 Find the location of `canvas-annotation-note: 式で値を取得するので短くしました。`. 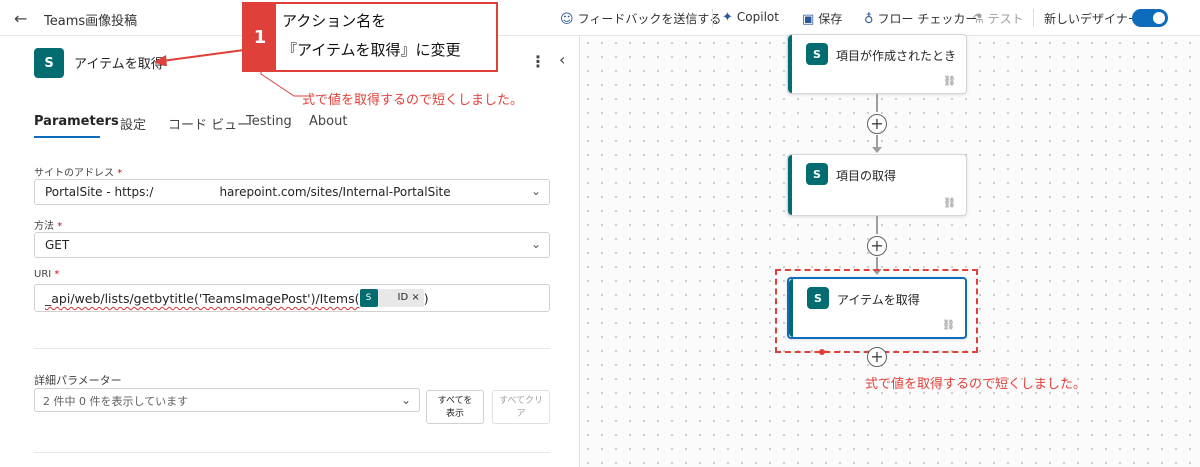

canvas-annotation-note: 式で値を取得するので短くしました。 is located at coordinates (976, 384).